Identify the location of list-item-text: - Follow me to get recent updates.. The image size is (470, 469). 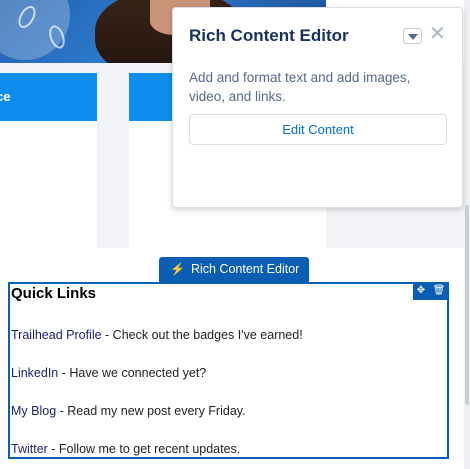
(144, 449).